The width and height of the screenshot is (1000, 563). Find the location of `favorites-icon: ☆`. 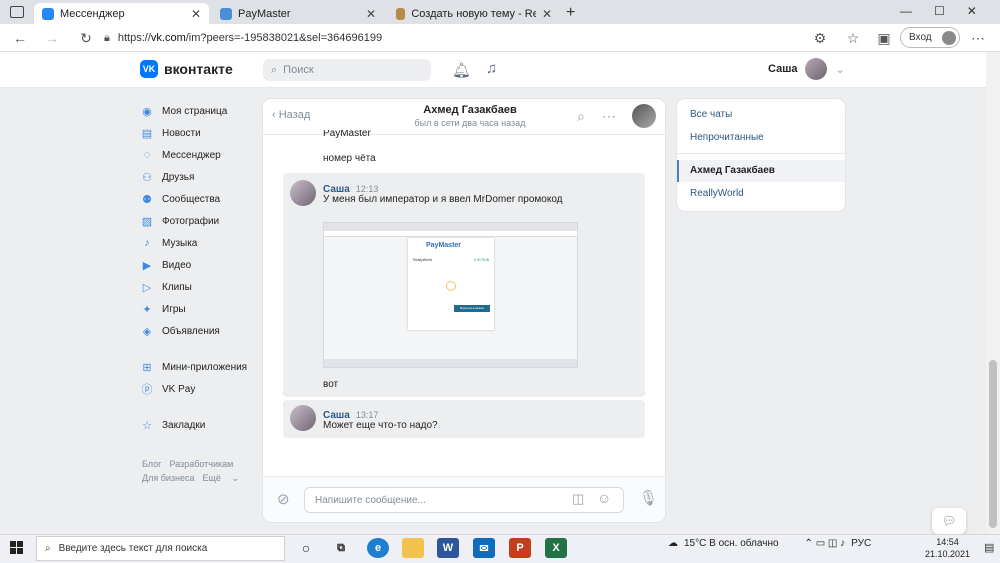

favorites-icon: ☆ is located at coordinates (853, 38).